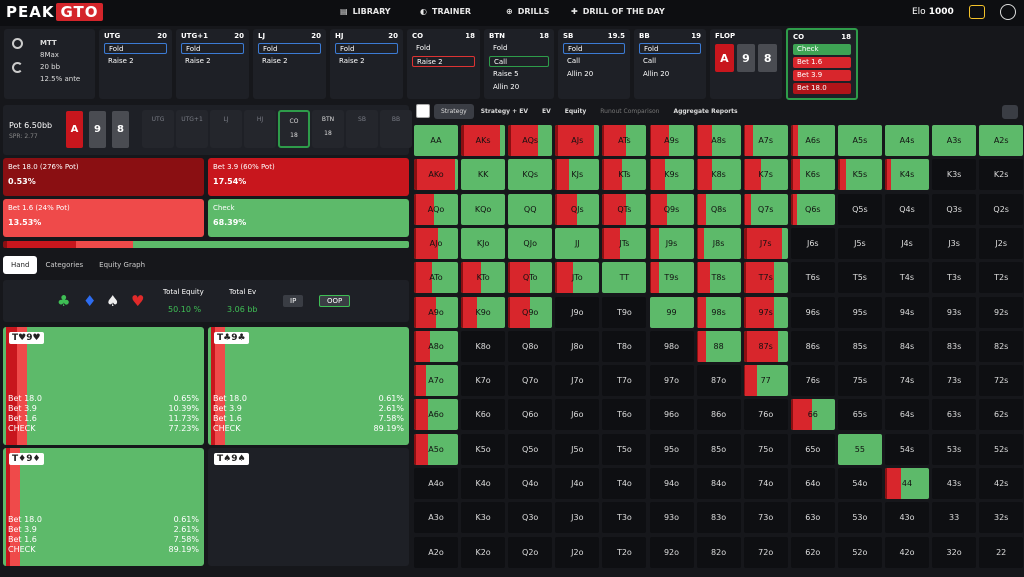 This screenshot has height=577, width=1024. Describe the element at coordinates (812, 381) in the screenshot. I see `hand-cell-76s: 76s` at that location.